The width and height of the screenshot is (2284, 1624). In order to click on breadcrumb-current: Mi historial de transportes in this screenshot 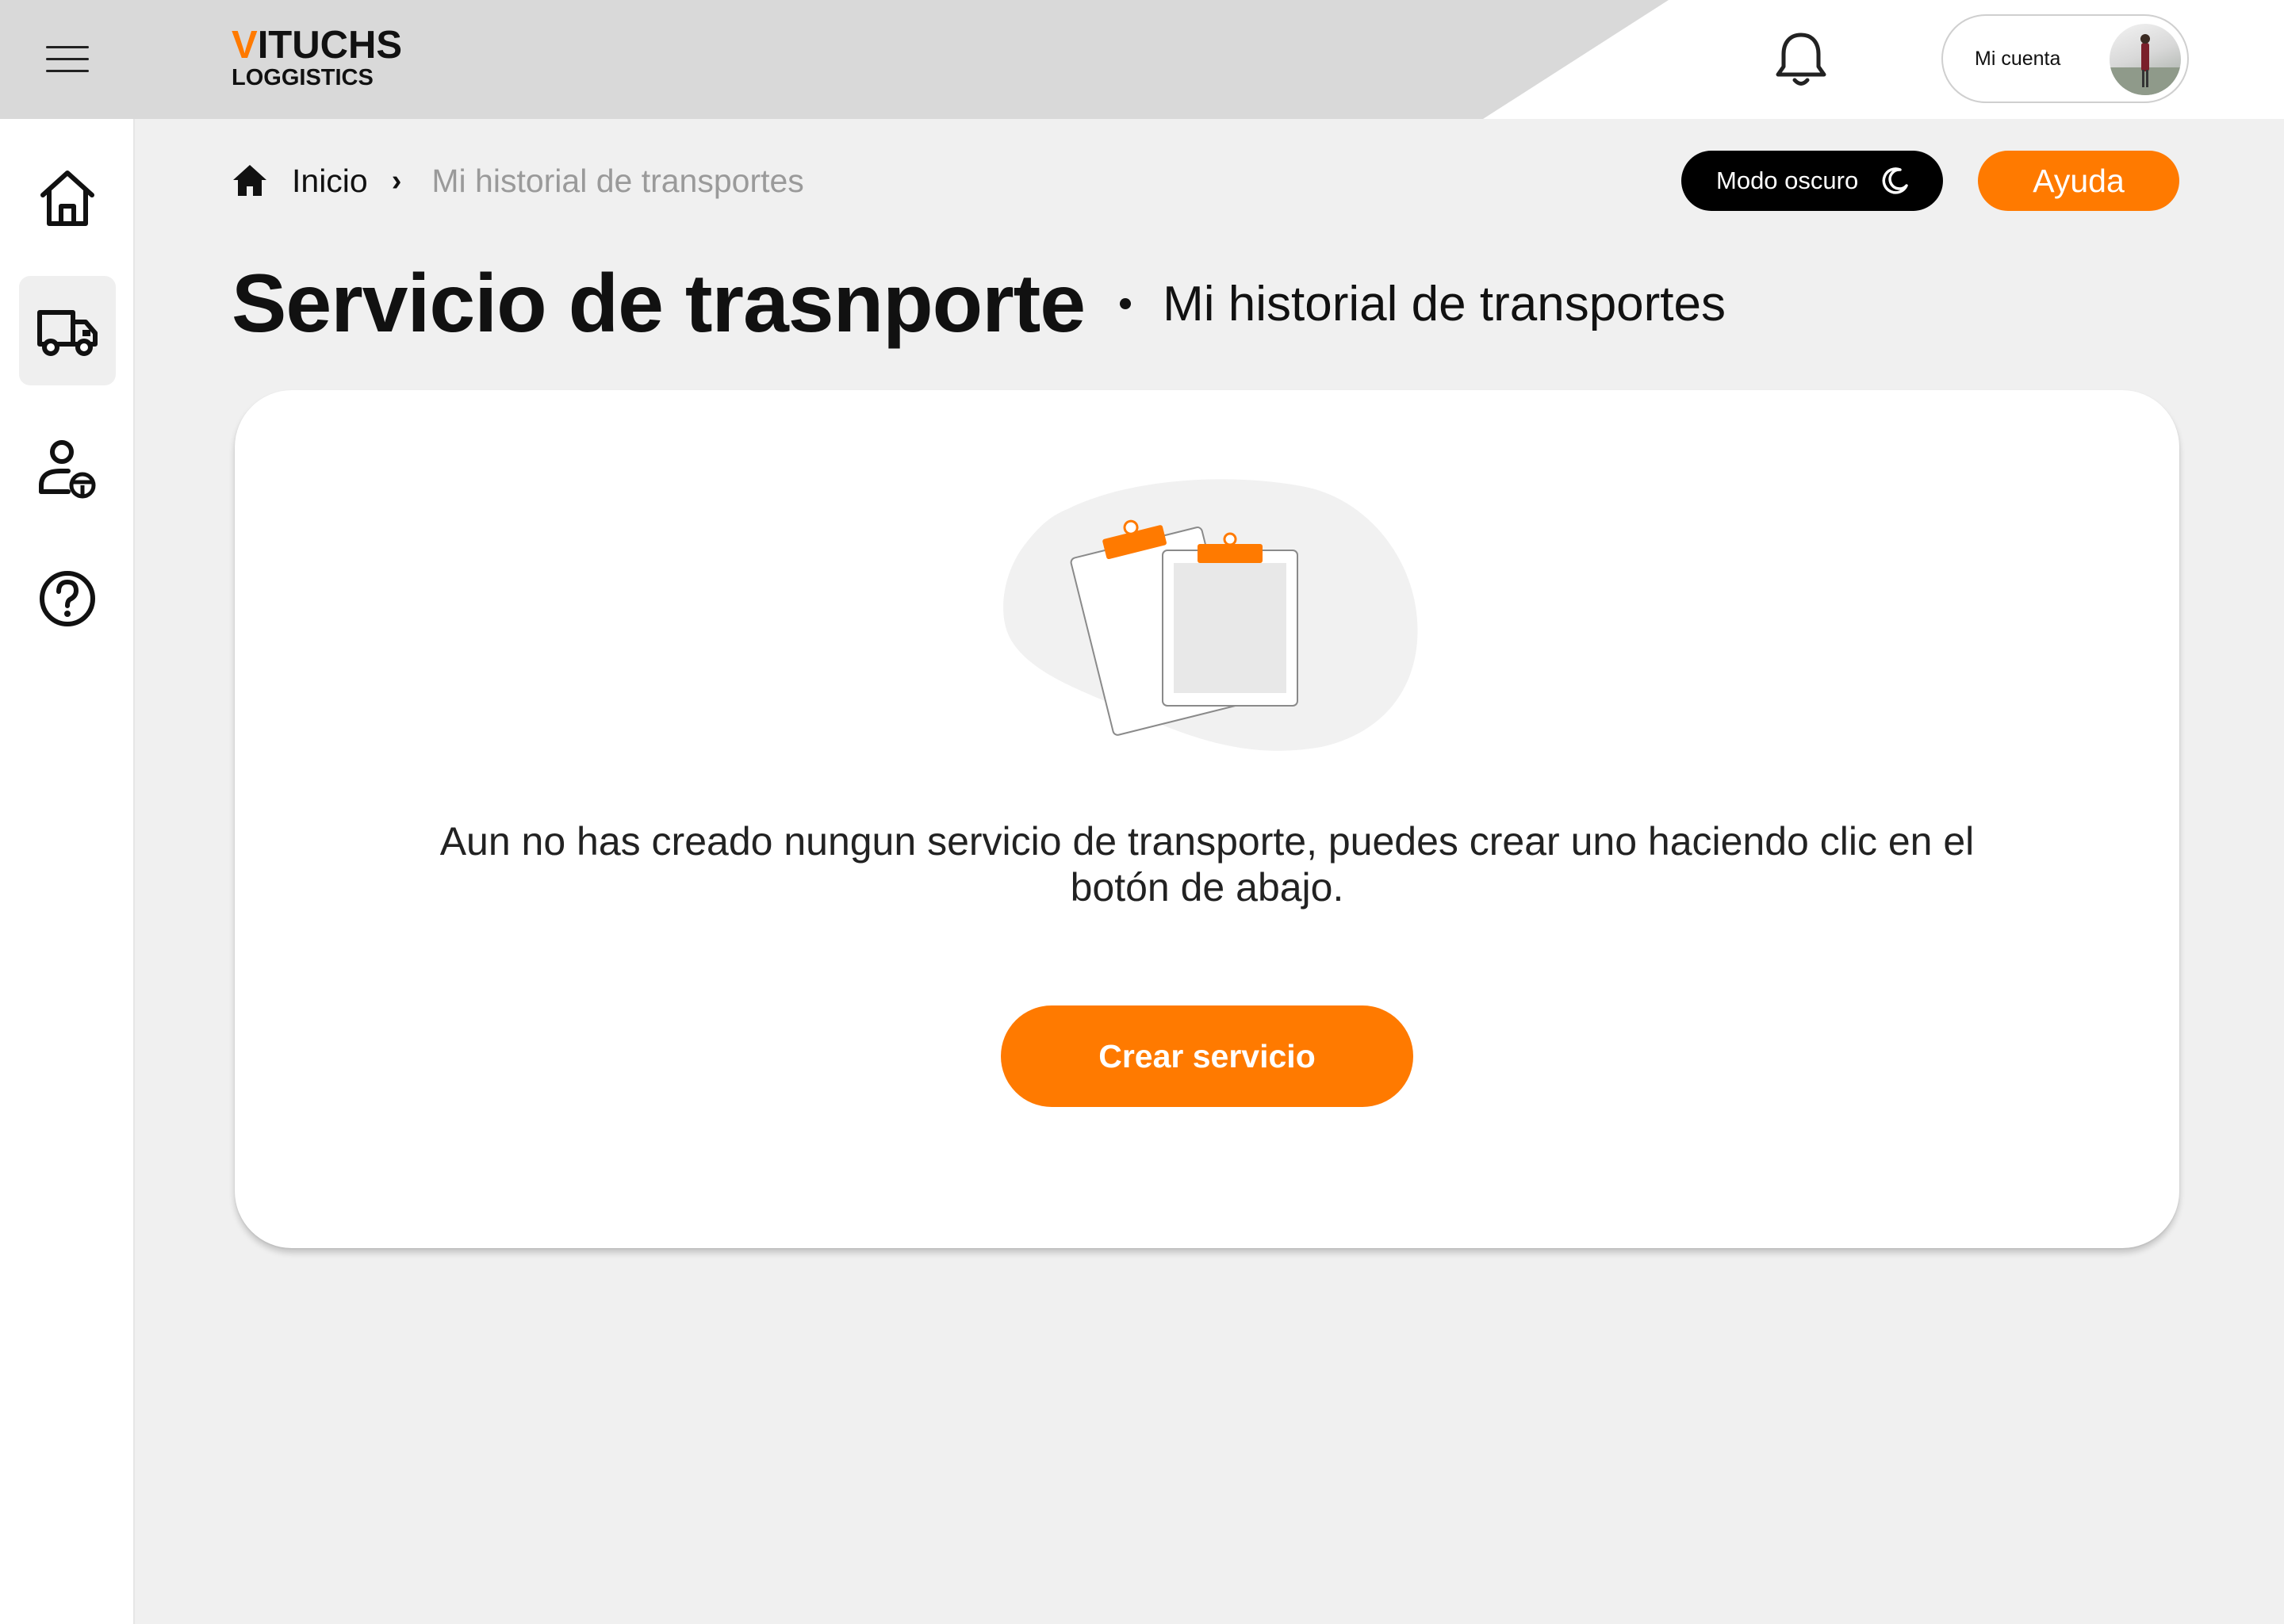, I will do `click(617, 180)`.